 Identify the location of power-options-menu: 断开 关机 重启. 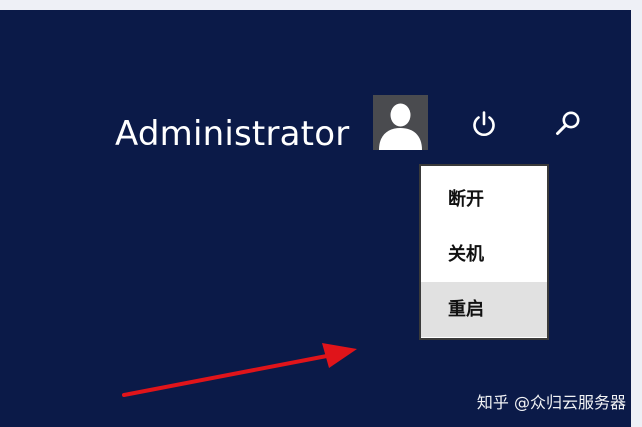
(484, 252).